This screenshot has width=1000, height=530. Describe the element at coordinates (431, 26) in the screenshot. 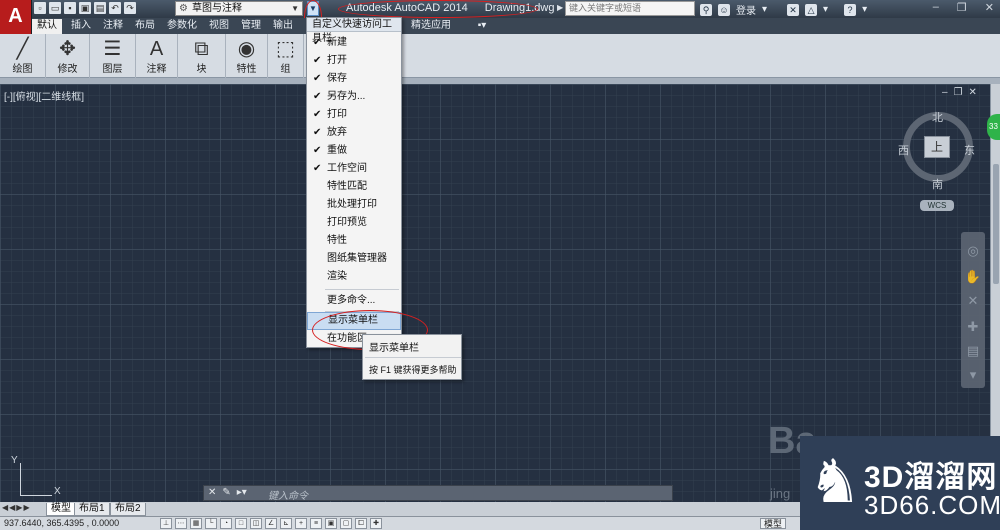

I see `tab-featured-apps: 精选应用` at that location.